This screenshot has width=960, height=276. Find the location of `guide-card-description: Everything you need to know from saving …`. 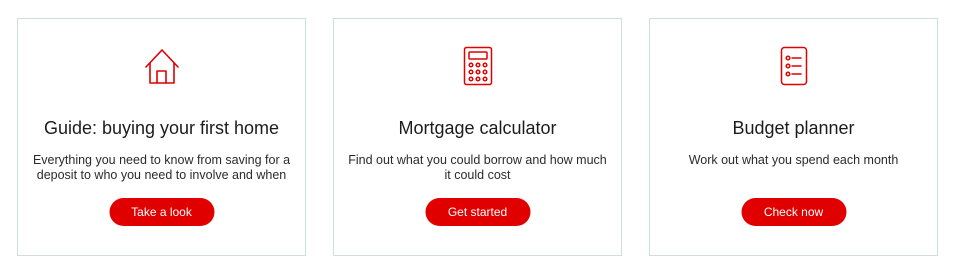

guide-card-description: Everything you need to know from saving … is located at coordinates (161, 167).